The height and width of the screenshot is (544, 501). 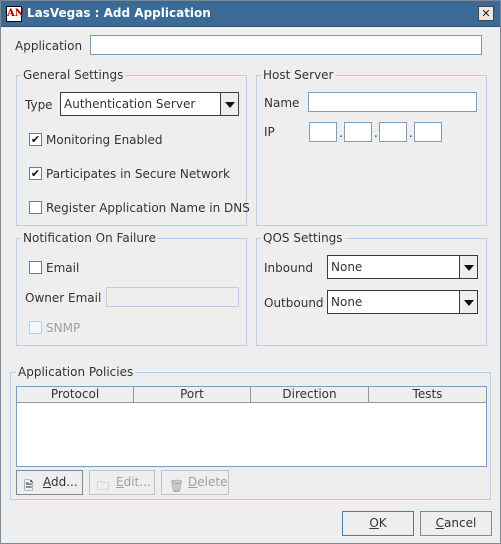 I want to click on type-selected-value: Authentication Server, so click(x=130, y=104).